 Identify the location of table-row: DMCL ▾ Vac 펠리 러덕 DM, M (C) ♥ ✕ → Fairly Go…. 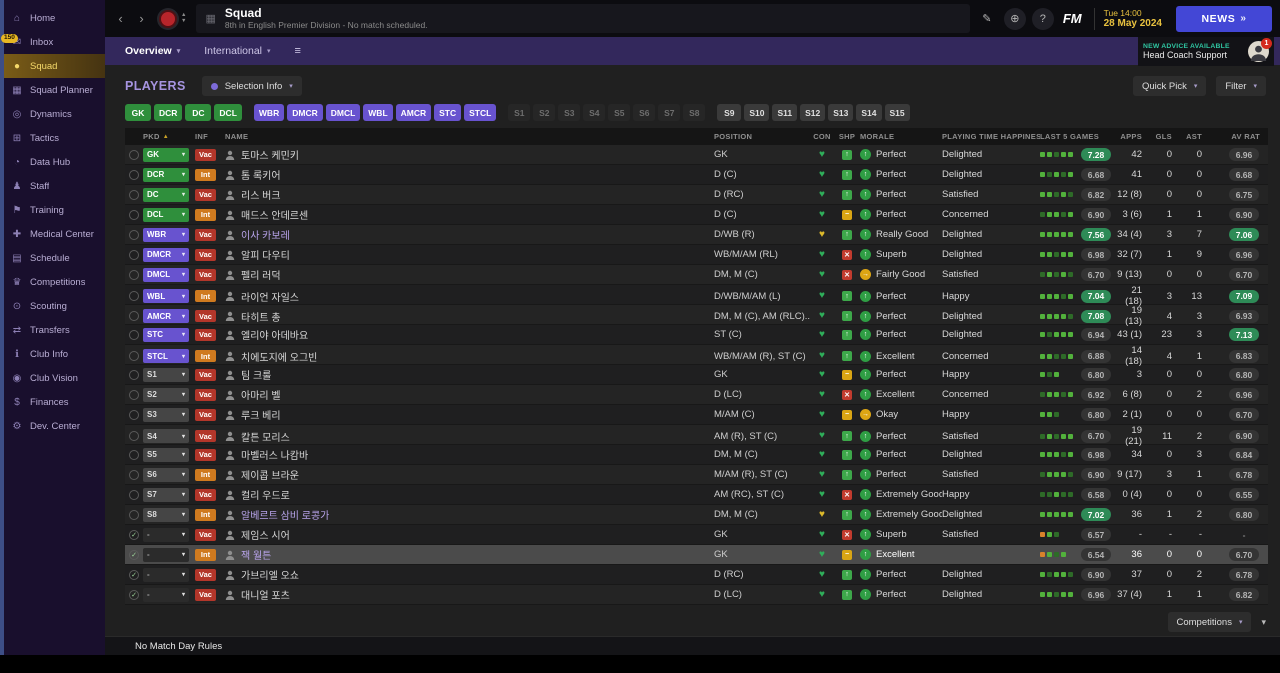
(696, 275).